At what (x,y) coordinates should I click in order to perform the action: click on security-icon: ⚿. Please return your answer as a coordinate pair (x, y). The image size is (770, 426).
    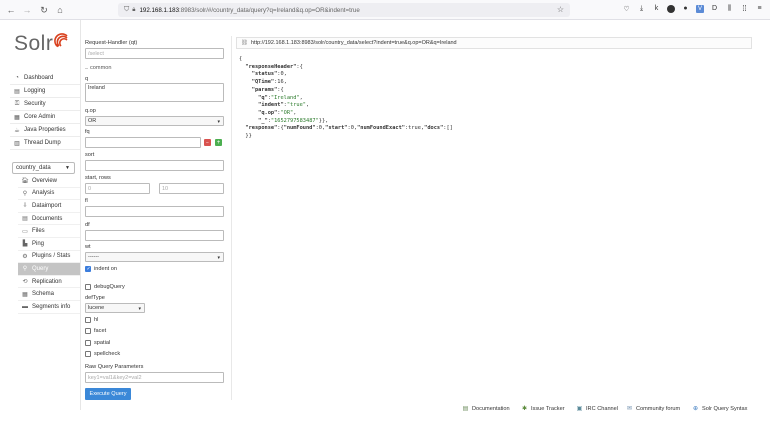
    Looking at the image, I should click on (17, 103).